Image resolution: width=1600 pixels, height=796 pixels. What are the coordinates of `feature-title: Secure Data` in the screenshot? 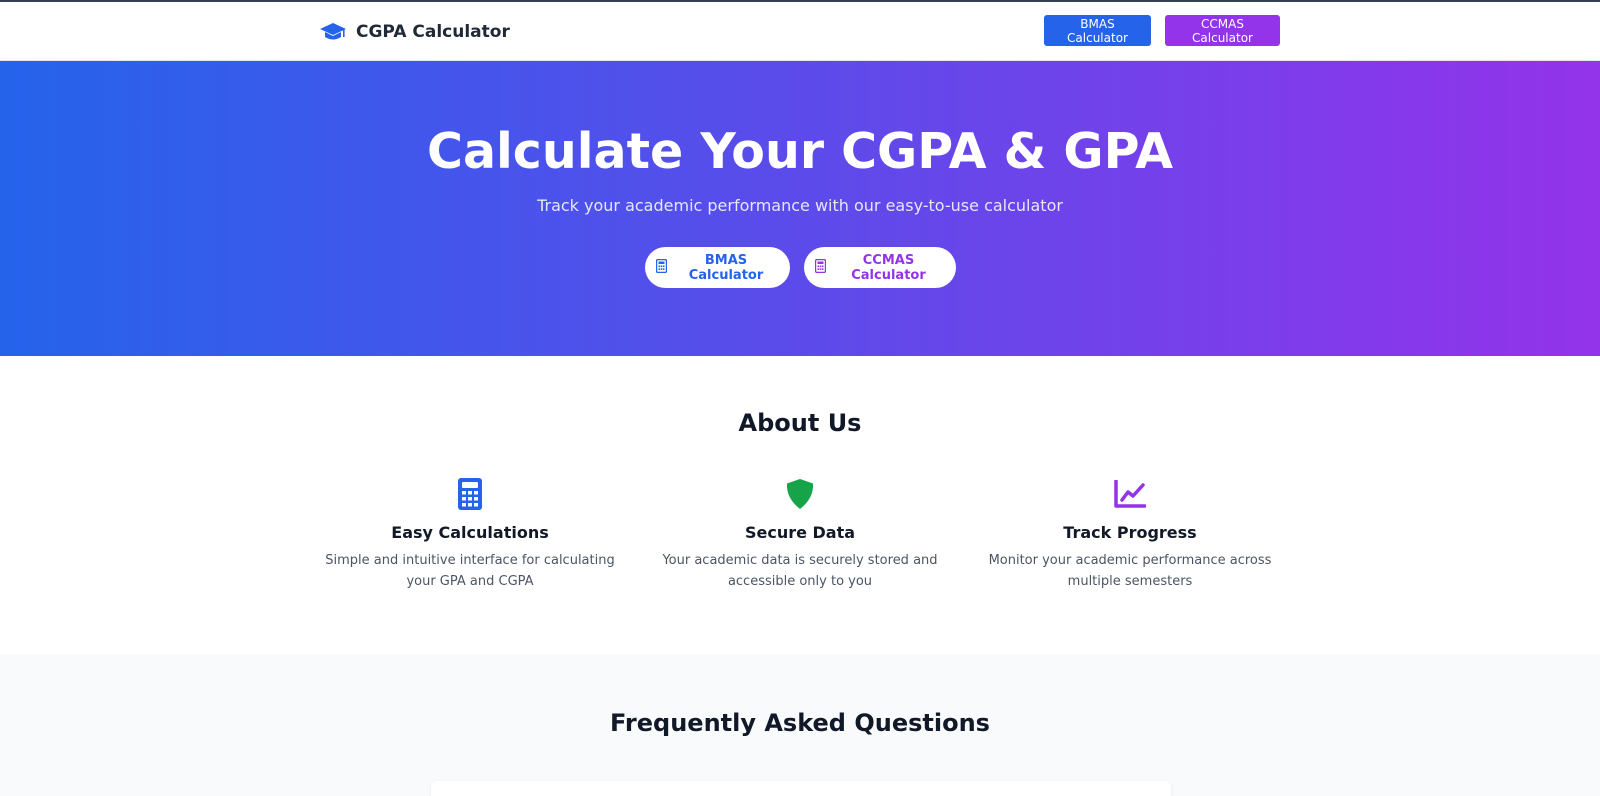 It's located at (800, 532).